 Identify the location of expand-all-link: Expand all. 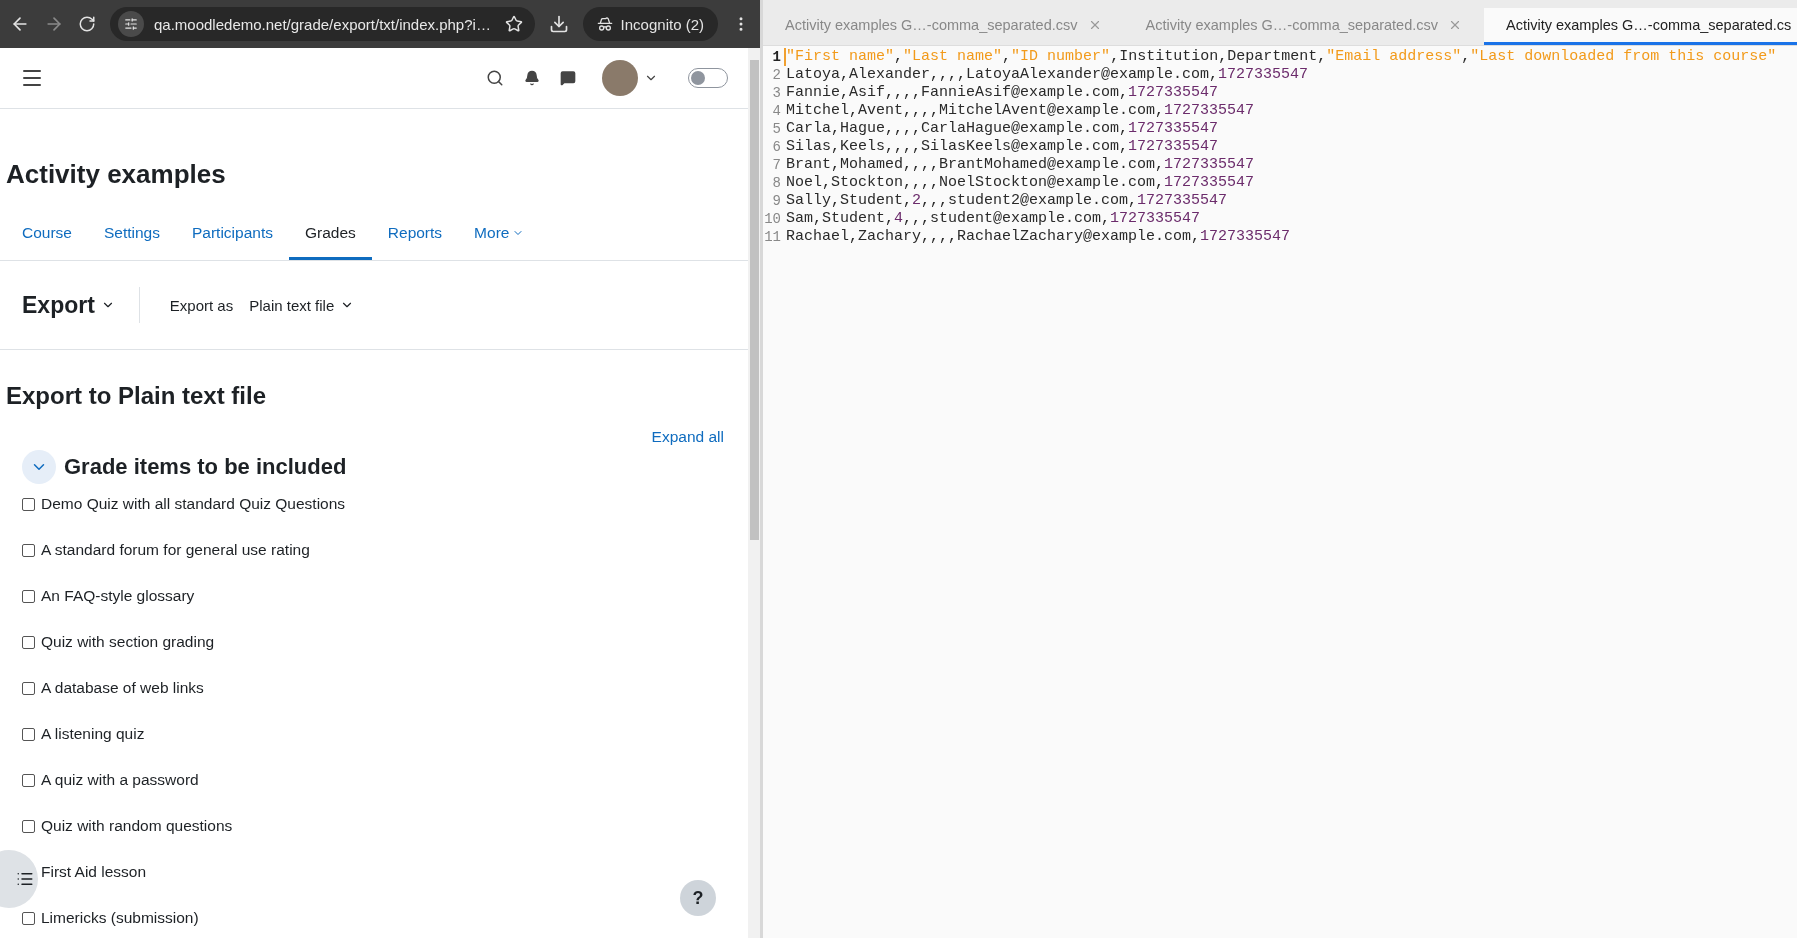
(687, 437).